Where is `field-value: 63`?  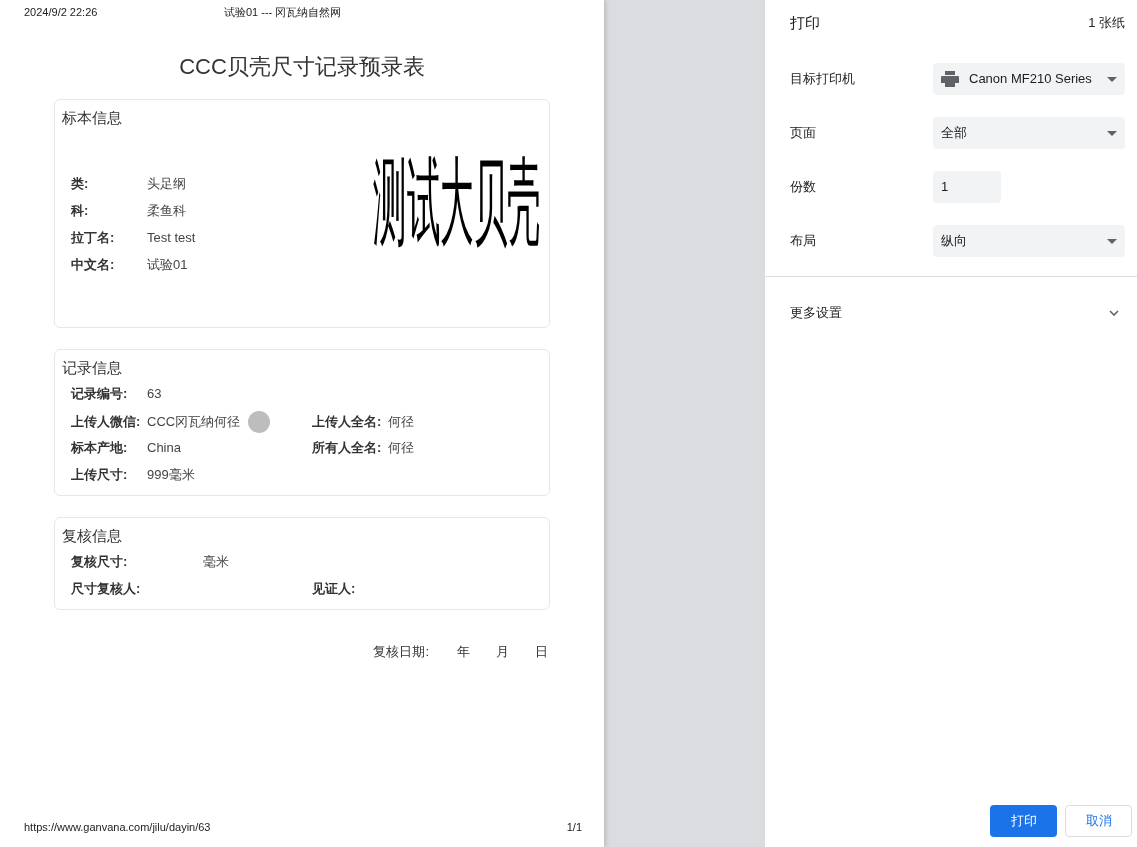 field-value: 63 is located at coordinates (154, 394).